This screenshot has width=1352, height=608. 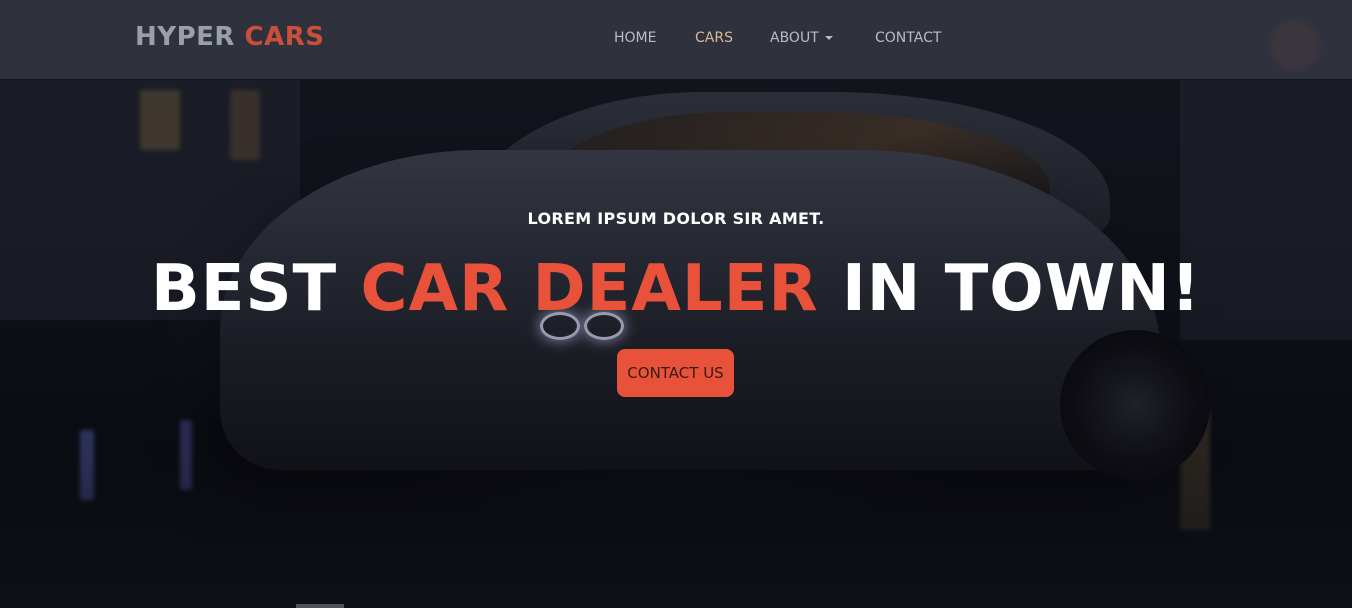 I want to click on nav-item-label: HOME, so click(x=635, y=38).